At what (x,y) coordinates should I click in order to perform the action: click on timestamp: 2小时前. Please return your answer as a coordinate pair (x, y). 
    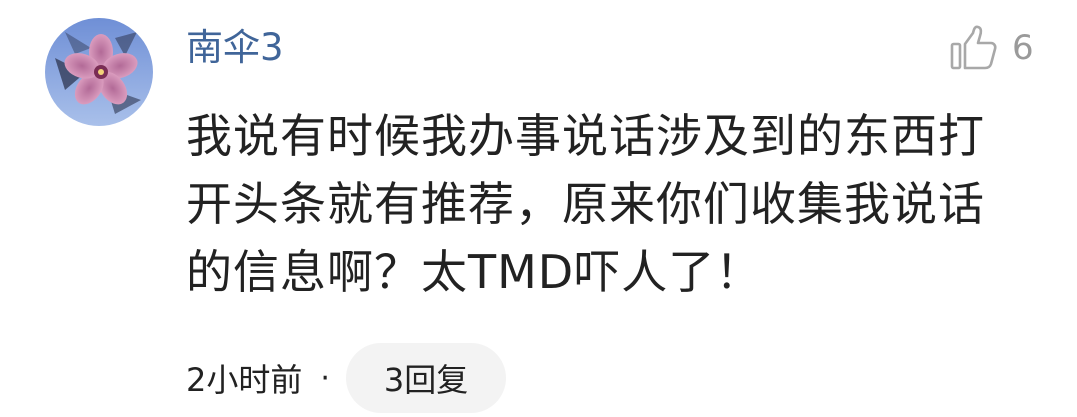
    Looking at the image, I should click on (244, 380).